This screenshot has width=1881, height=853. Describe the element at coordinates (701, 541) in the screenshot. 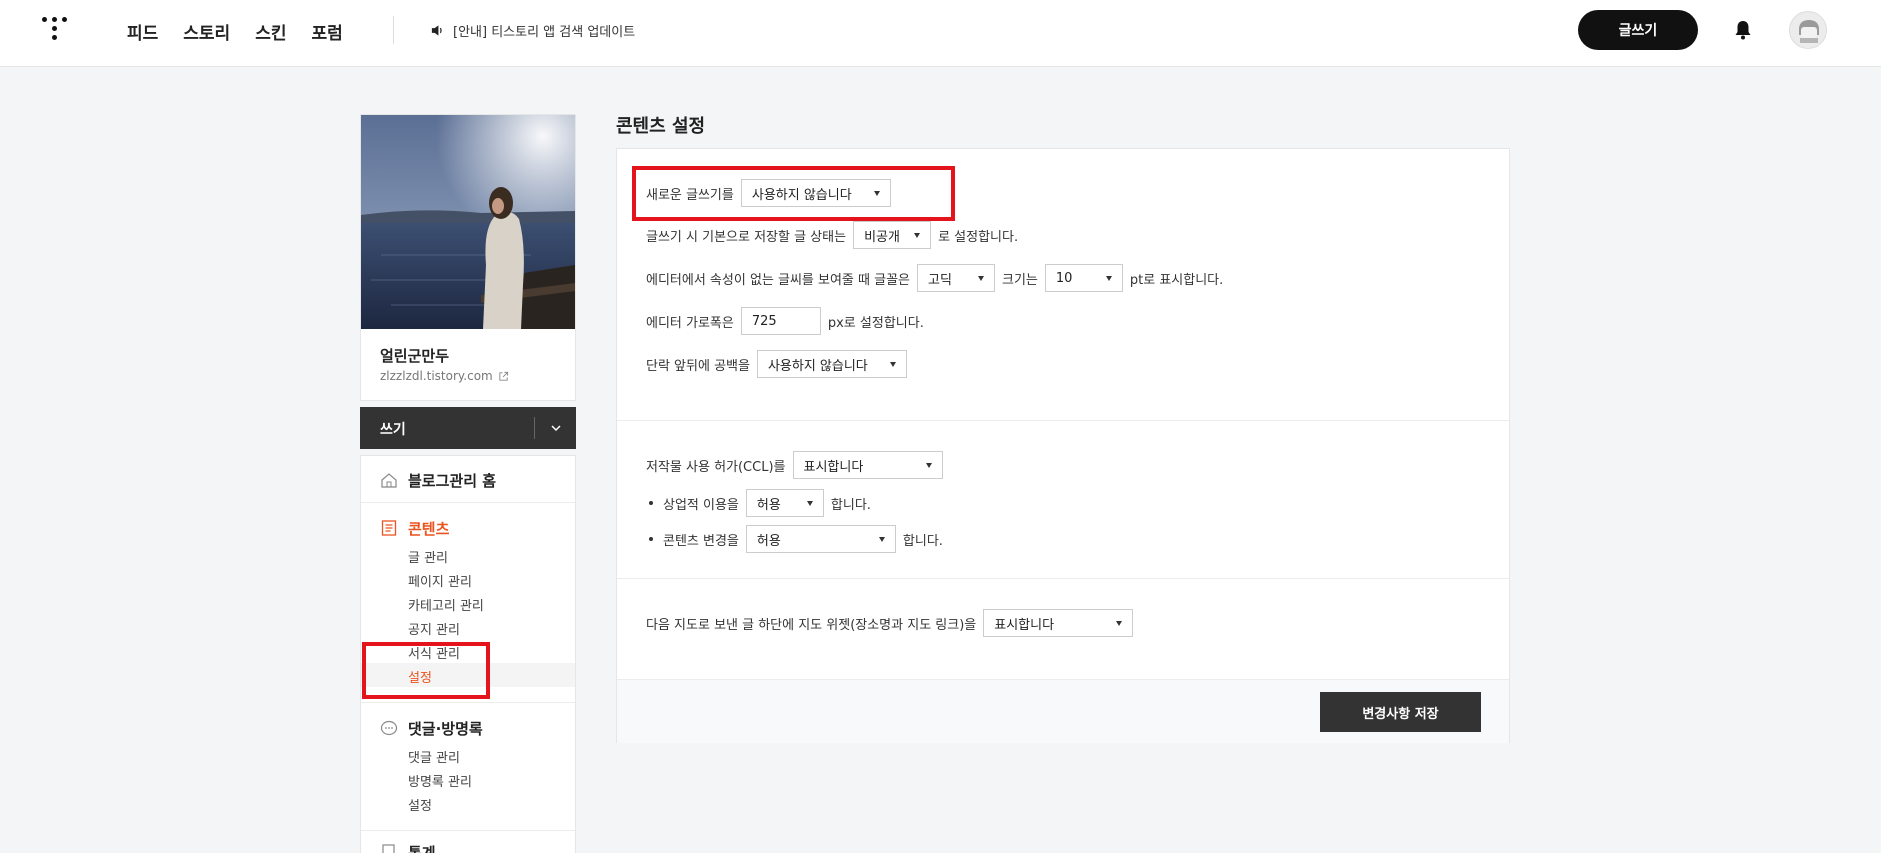

I see `modification-label: 콘텐츠 변경을` at that location.